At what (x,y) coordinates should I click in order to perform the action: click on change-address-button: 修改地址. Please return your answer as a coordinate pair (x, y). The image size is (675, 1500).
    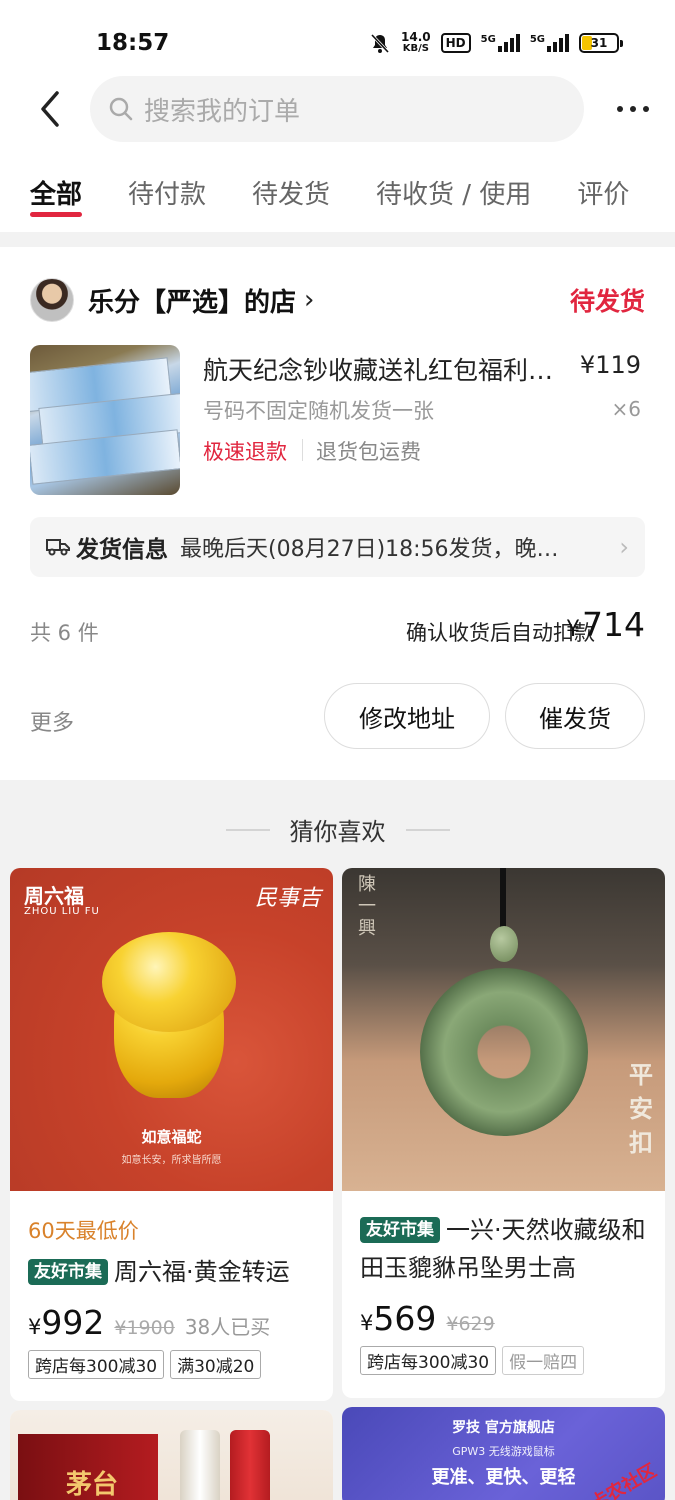
    Looking at the image, I should click on (407, 716).